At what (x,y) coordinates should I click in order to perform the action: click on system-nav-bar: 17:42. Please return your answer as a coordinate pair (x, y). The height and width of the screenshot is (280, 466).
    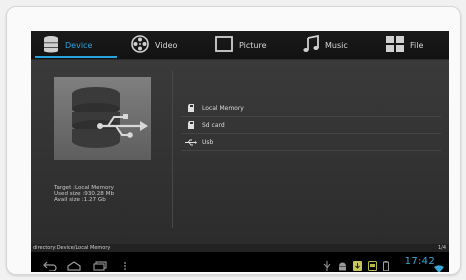
    Looking at the image, I should click on (240, 262).